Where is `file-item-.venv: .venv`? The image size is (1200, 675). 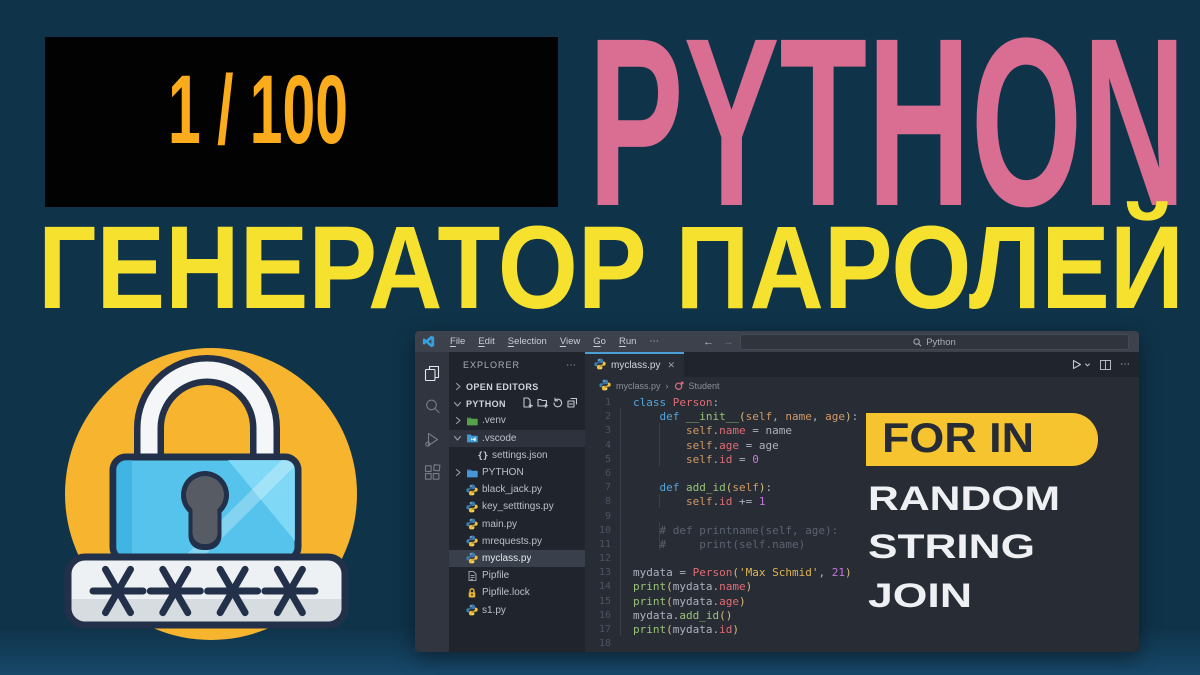
file-item-.venv: .venv is located at coordinates (517, 420).